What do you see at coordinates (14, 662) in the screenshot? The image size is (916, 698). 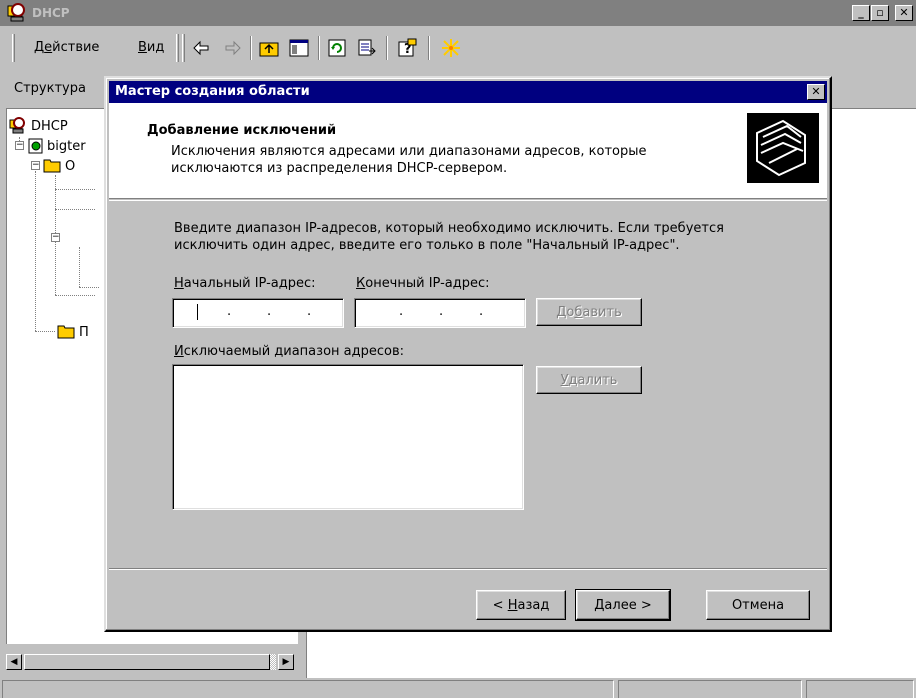 I see `scroll-left-button: ◀` at bounding box center [14, 662].